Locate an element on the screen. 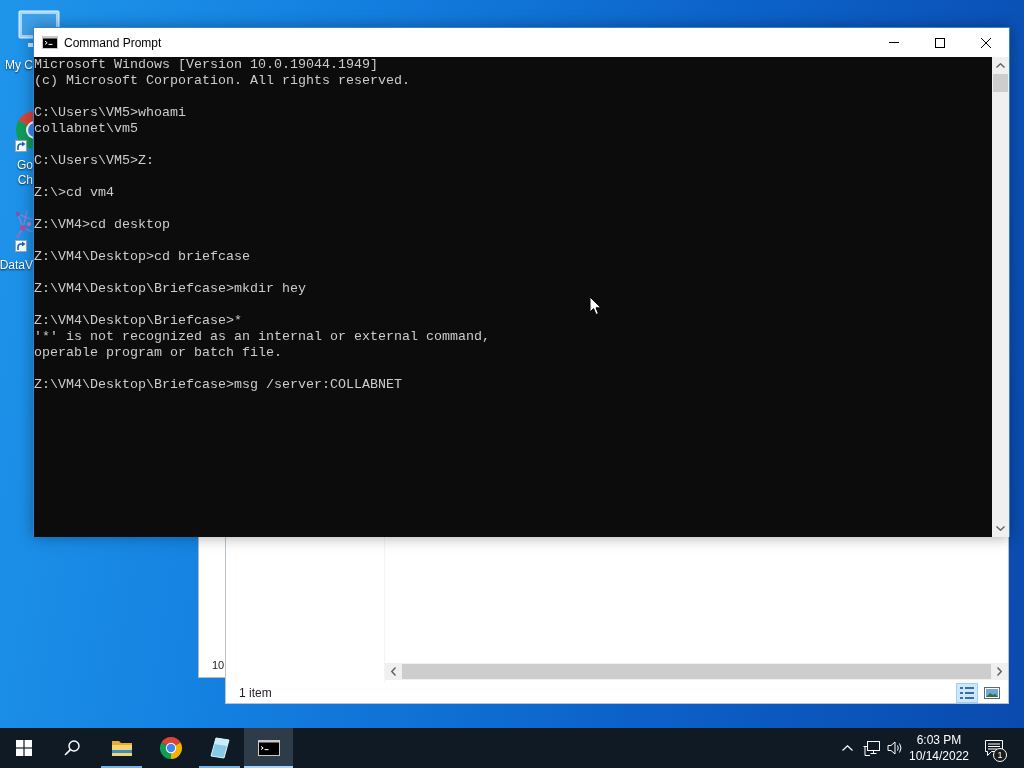 This screenshot has width=1024, height=768. tricolor-circle-icon is located at coordinates (170, 748).